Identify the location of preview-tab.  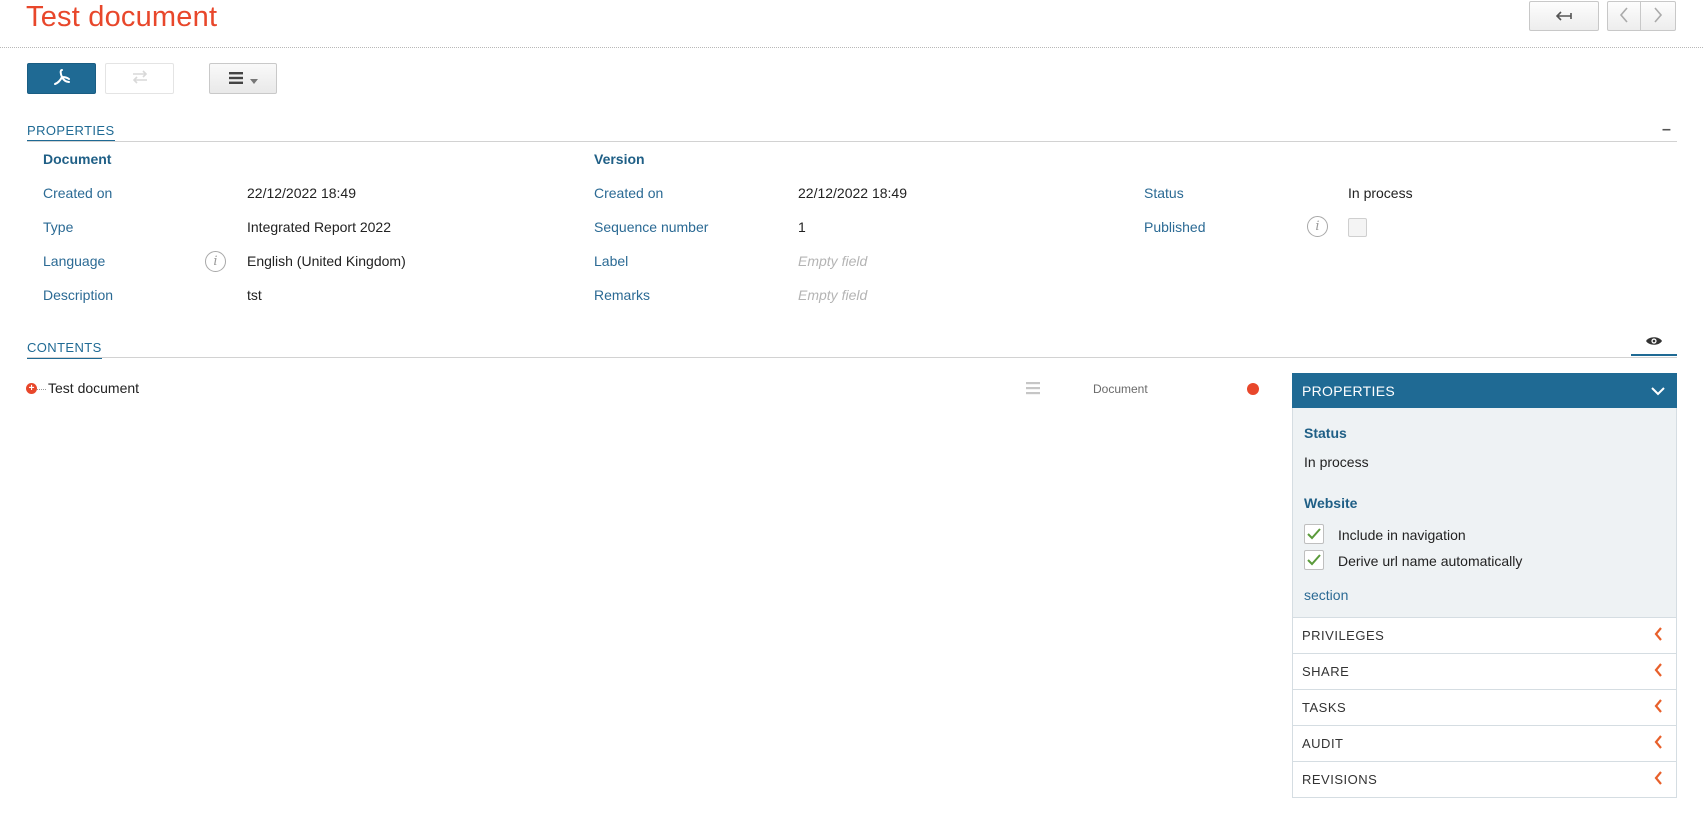
(1654, 342).